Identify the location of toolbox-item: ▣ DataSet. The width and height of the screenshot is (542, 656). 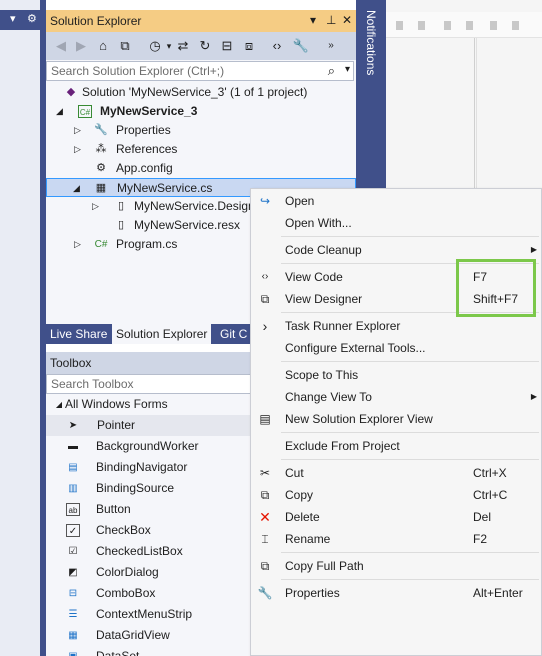
(166, 651).